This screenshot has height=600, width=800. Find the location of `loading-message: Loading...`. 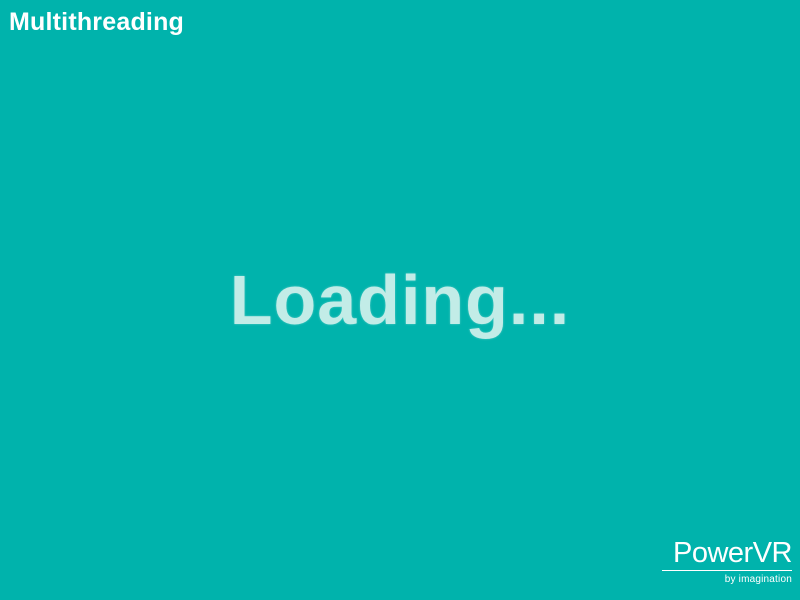

loading-message: Loading... is located at coordinates (400, 300).